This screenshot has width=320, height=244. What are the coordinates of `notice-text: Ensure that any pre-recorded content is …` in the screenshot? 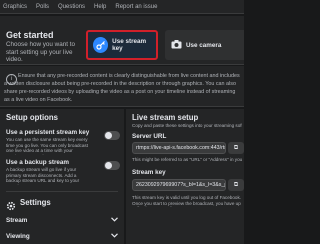 It's located at (122, 88).